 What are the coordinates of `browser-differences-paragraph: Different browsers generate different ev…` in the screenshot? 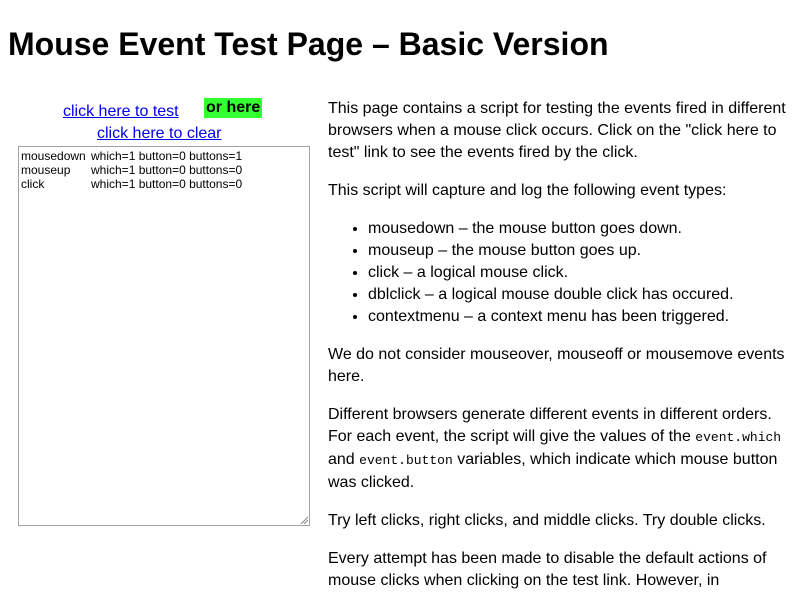 It's located at (558, 449).